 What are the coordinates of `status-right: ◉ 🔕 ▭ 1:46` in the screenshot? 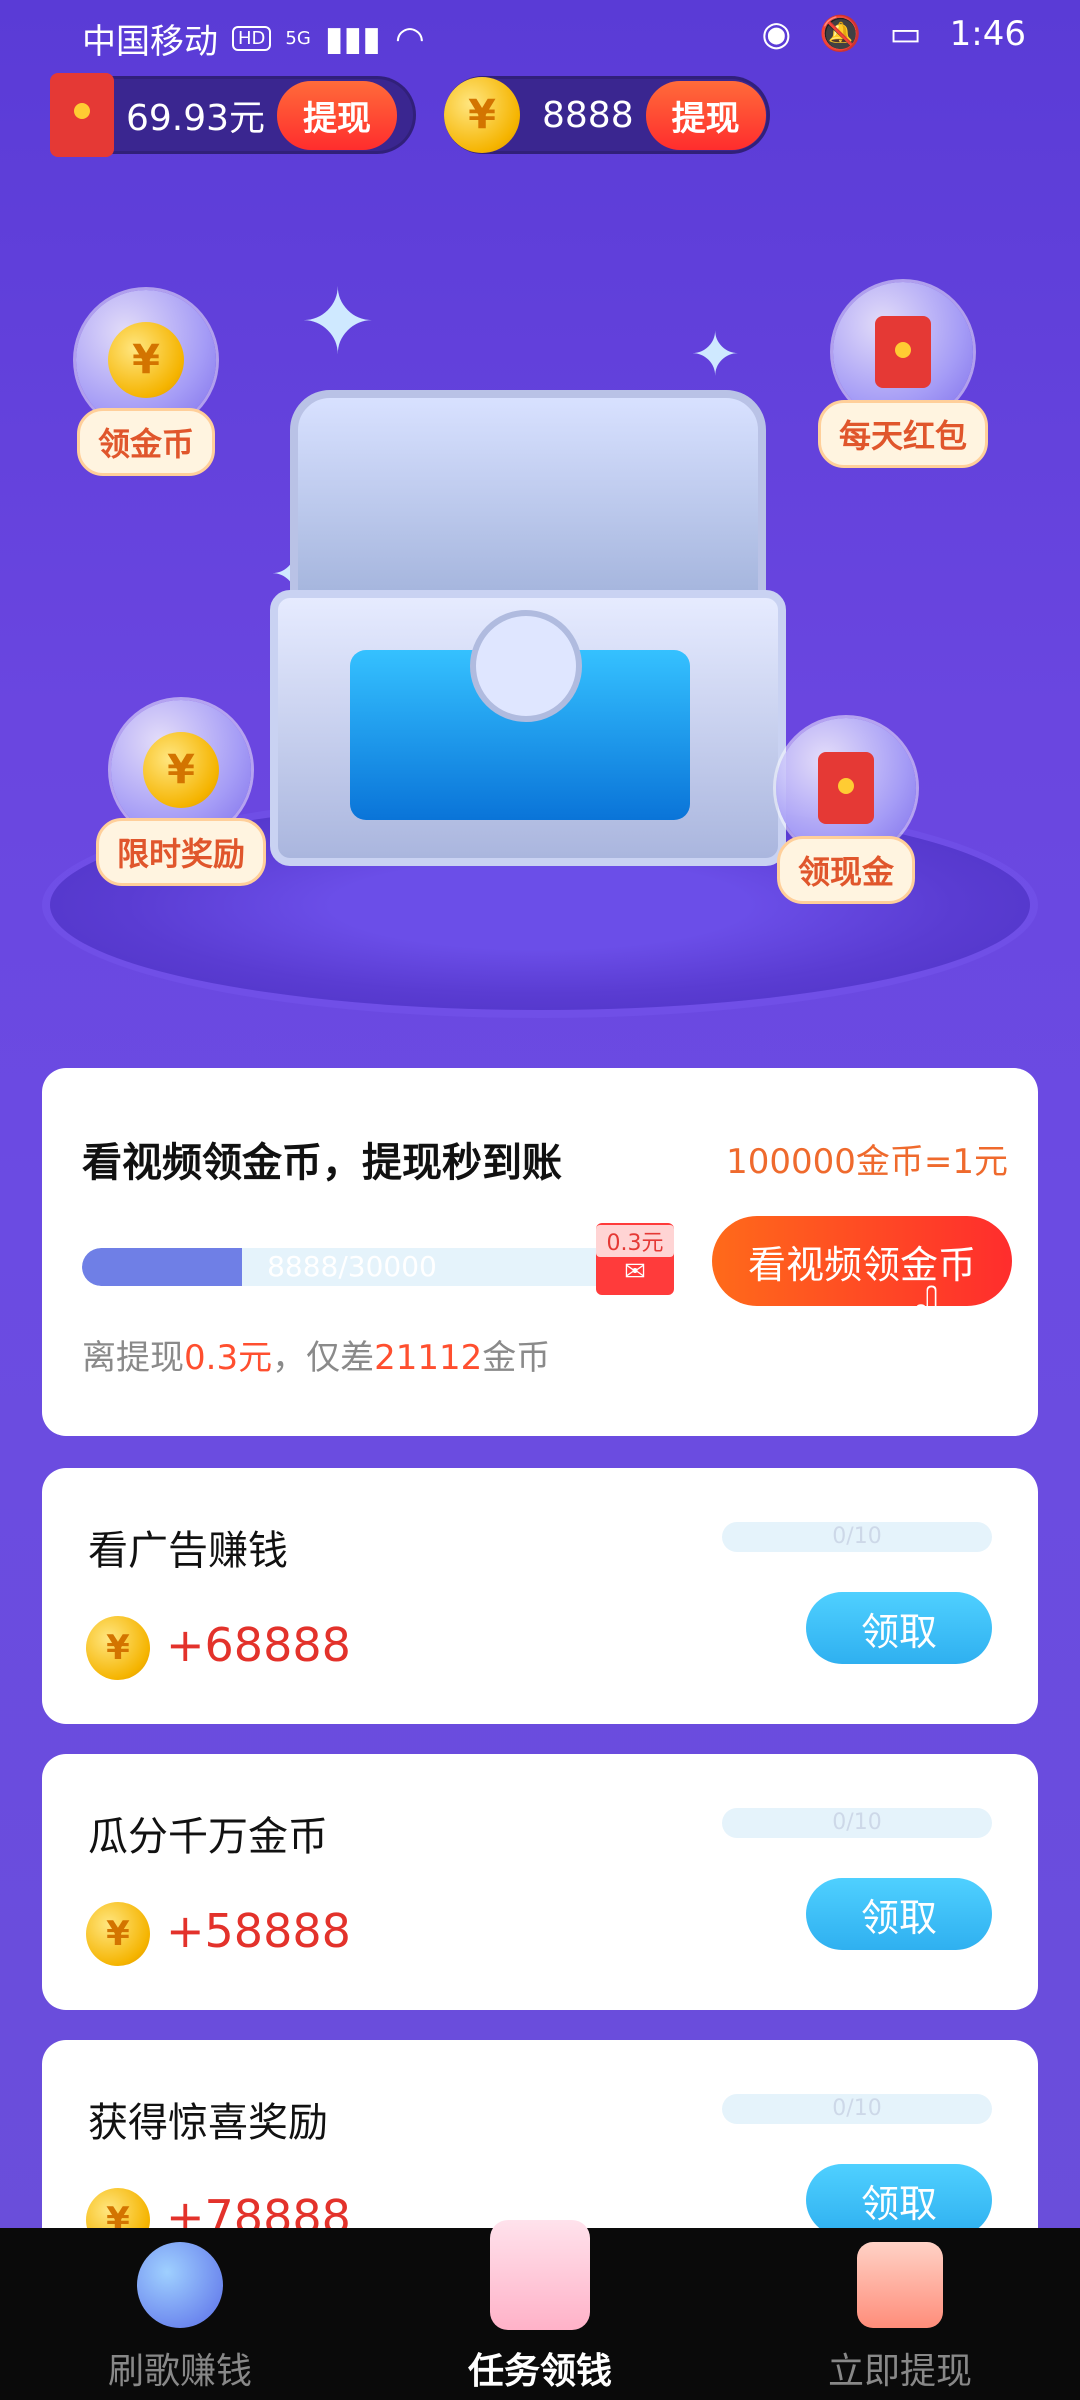 It's located at (894, 34).